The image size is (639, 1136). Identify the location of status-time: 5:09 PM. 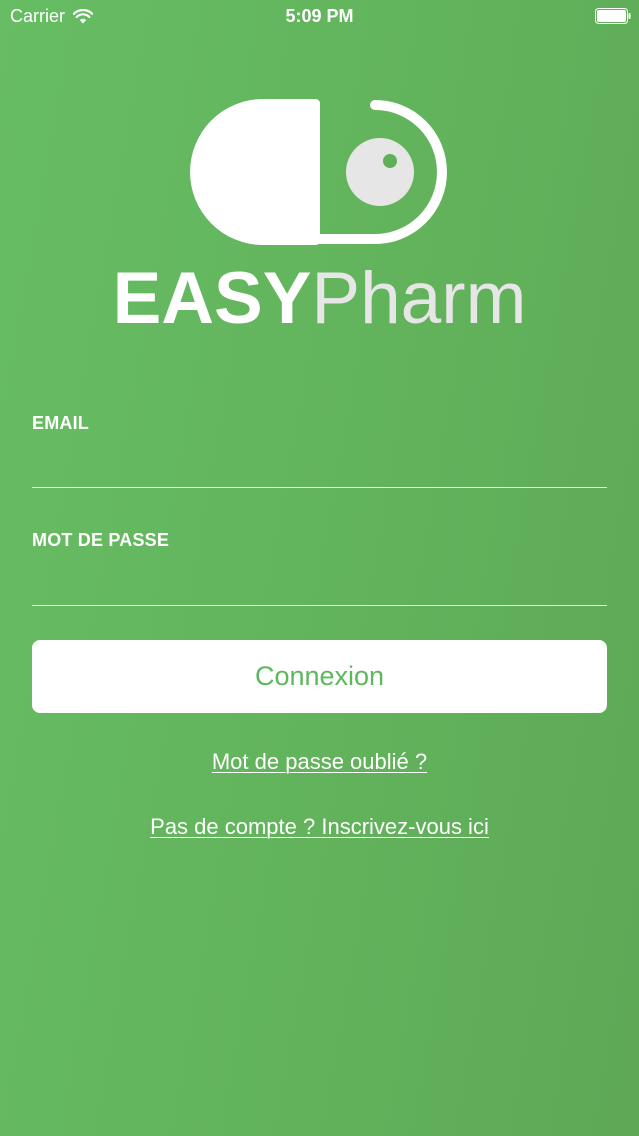
(319, 16).